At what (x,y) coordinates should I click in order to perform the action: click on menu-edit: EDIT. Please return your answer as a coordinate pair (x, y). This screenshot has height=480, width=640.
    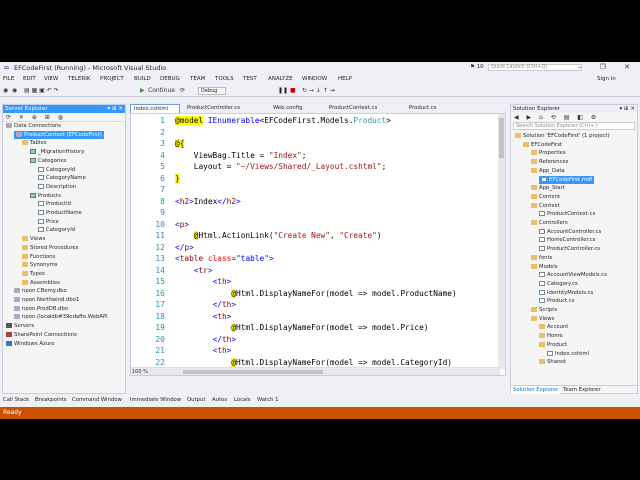
    Looking at the image, I should click on (29, 79).